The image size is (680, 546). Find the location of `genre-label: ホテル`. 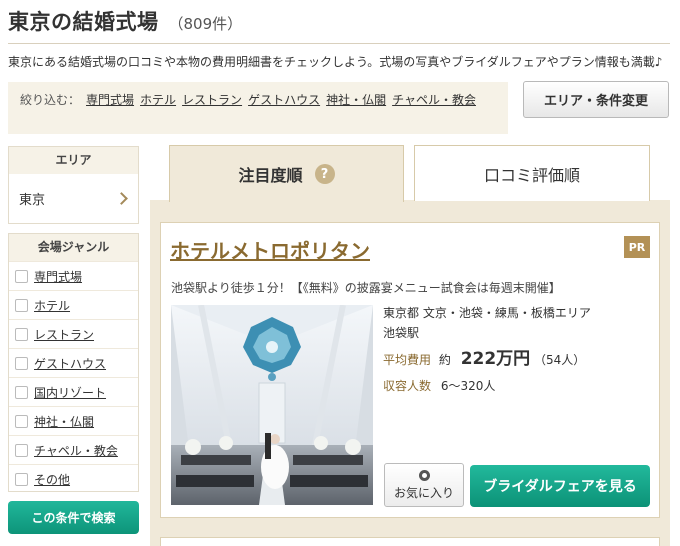

genre-label: ホテル is located at coordinates (52, 305).